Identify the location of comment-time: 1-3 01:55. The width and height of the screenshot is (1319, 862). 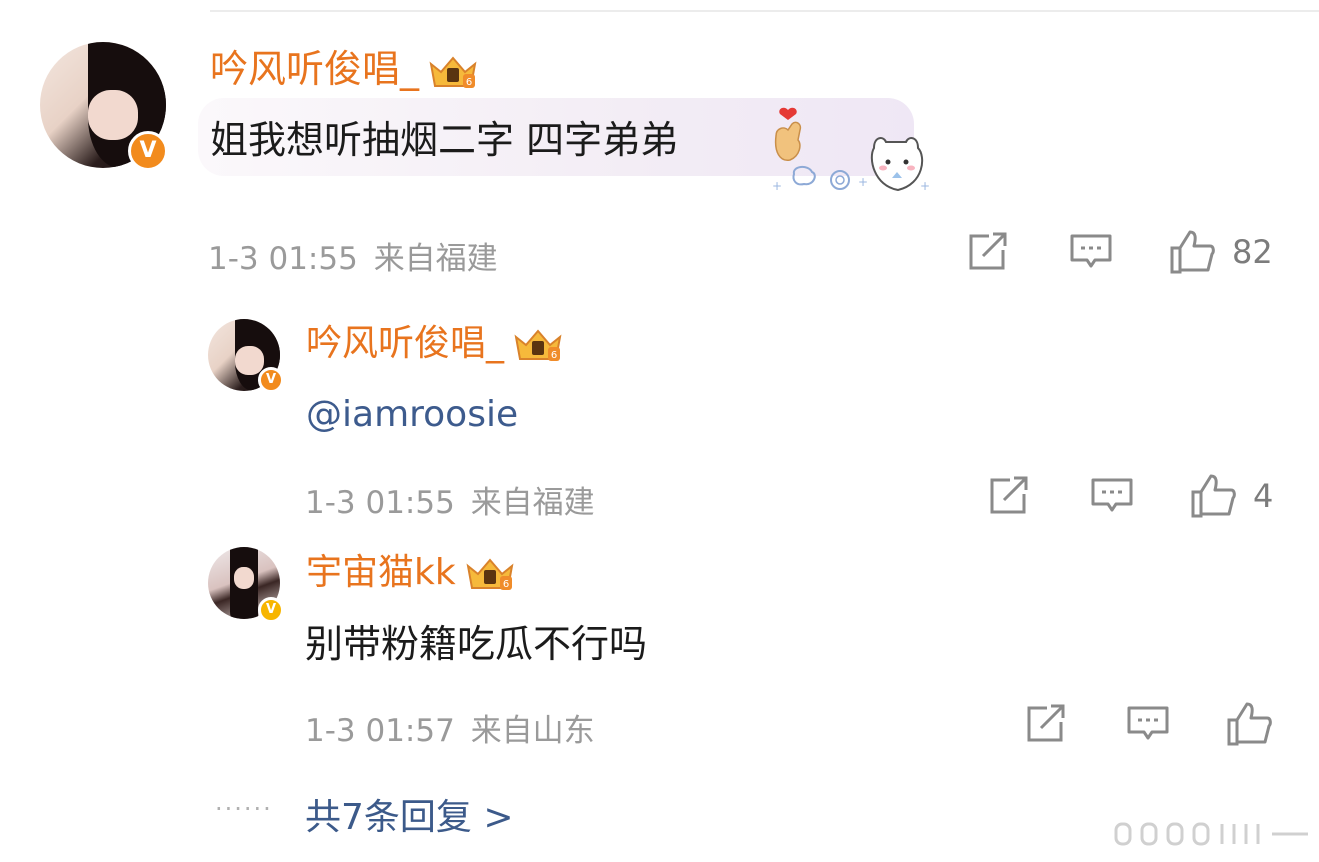
(283, 259).